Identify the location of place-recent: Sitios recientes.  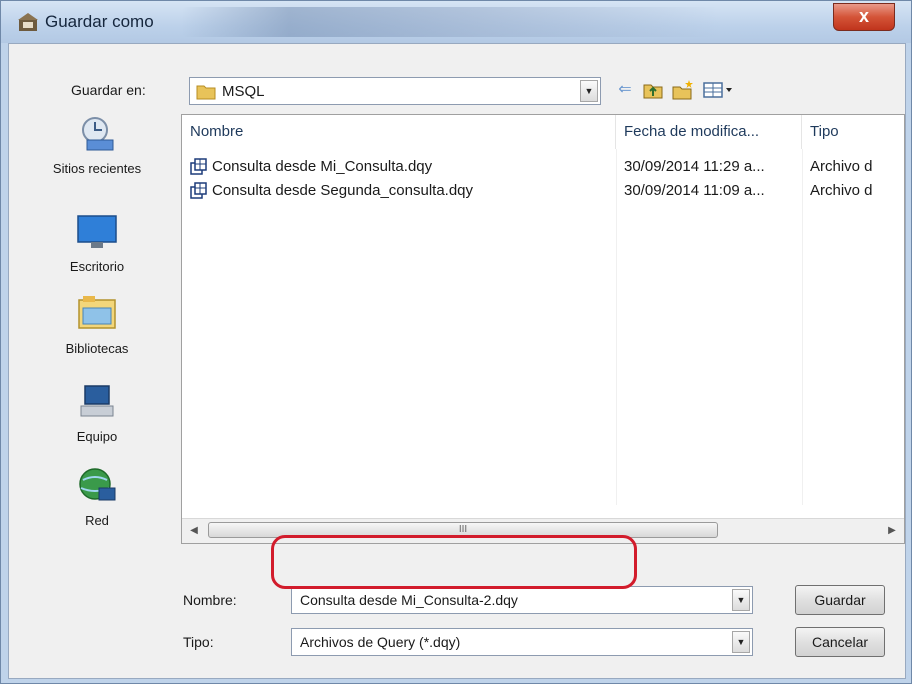
(97, 145).